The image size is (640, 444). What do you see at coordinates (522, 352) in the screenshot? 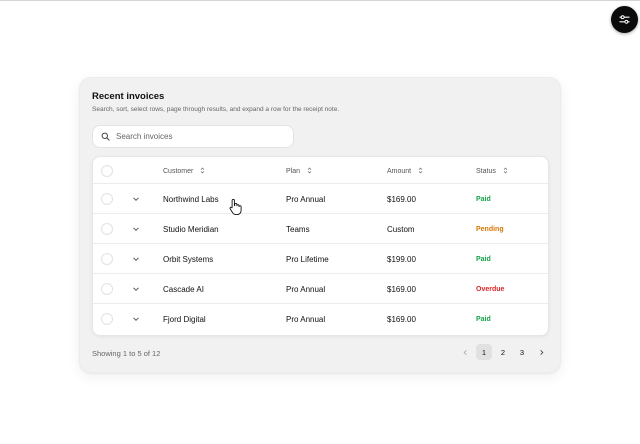
I see `page-button-3: 3` at bounding box center [522, 352].